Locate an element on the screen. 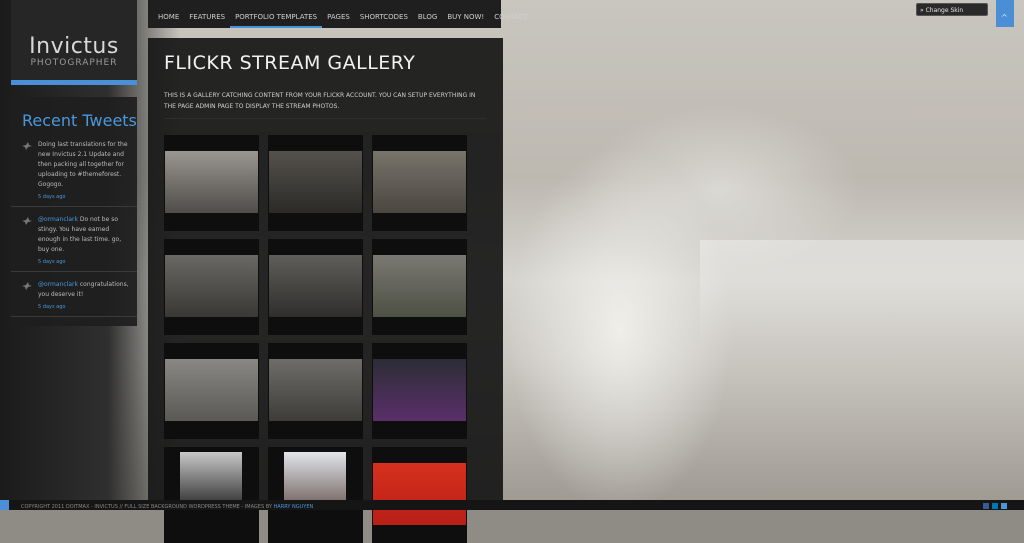 This screenshot has height=543, width=1024. gallery-photo-feet-sand is located at coordinates (211, 390).